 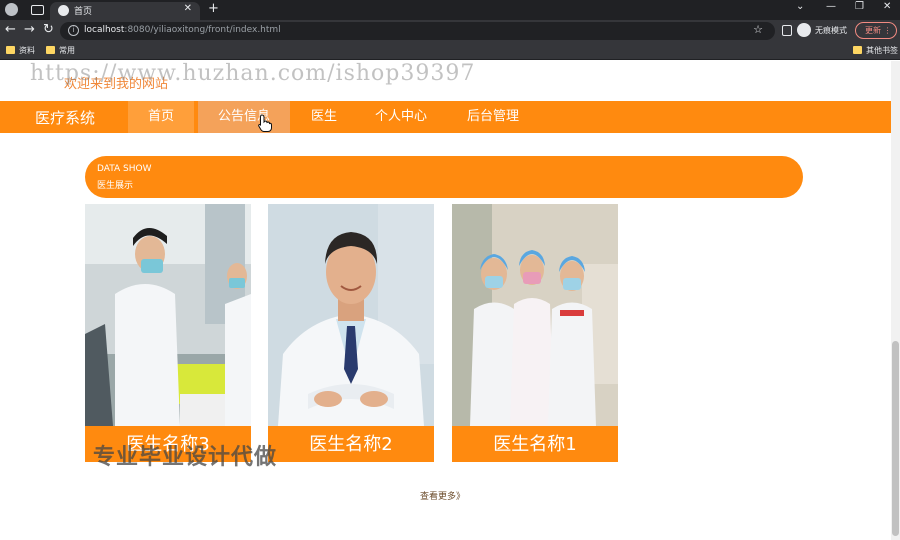 What do you see at coordinates (29, 29) in the screenshot?
I see `forward-icon: →` at bounding box center [29, 29].